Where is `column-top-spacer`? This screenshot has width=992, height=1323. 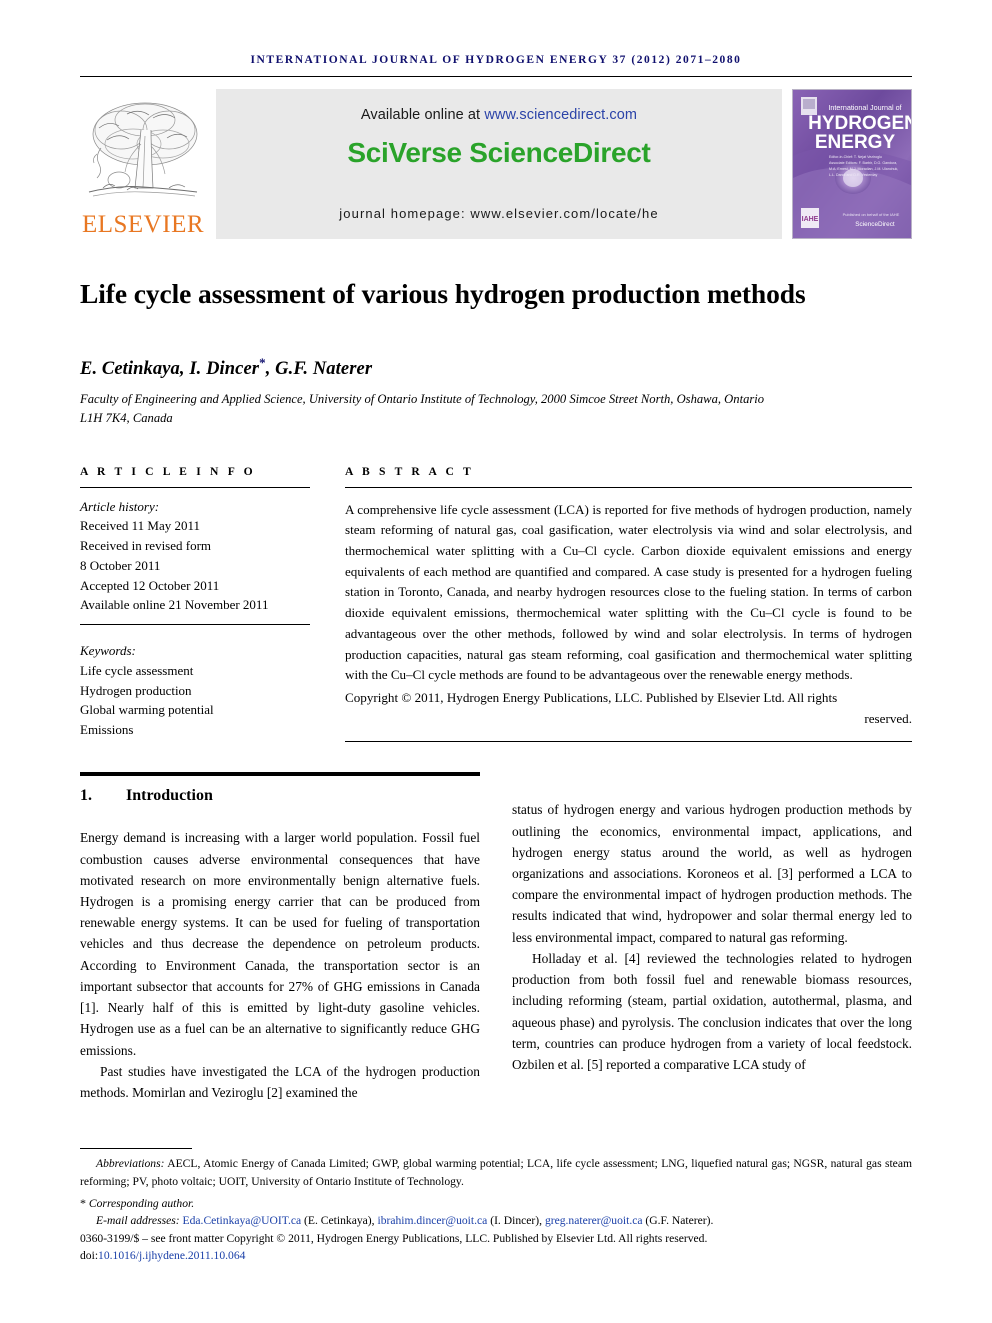
column-top-spacer is located at coordinates (712, 785).